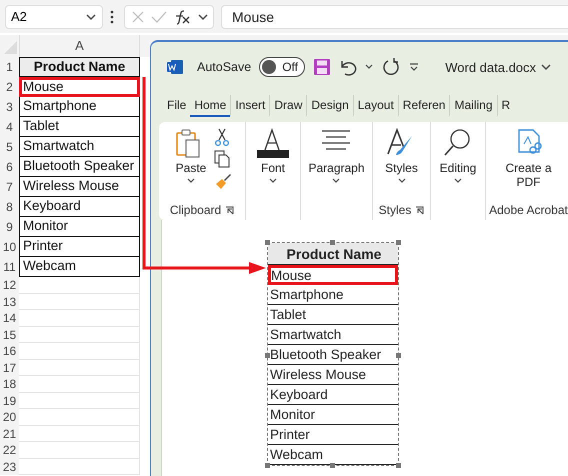  Describe the element at coordinates (9, 285) in the screenshot. I see `row-header: 12` at that location.